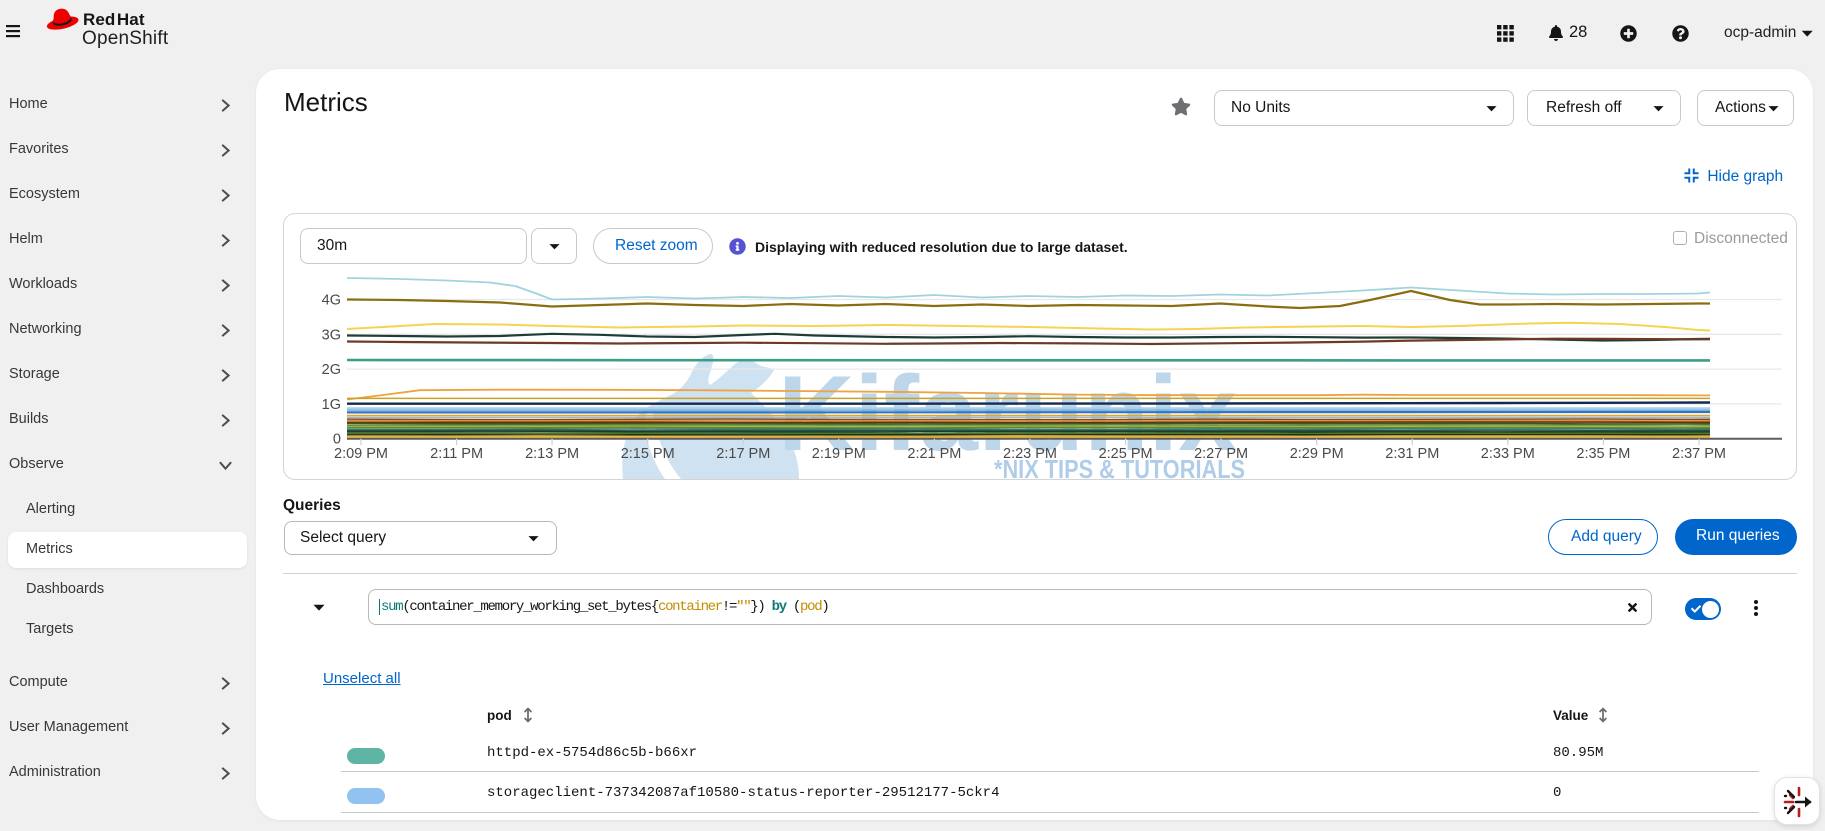  I want to click on svg-text: 2:27 PM, so click(1221, 454).